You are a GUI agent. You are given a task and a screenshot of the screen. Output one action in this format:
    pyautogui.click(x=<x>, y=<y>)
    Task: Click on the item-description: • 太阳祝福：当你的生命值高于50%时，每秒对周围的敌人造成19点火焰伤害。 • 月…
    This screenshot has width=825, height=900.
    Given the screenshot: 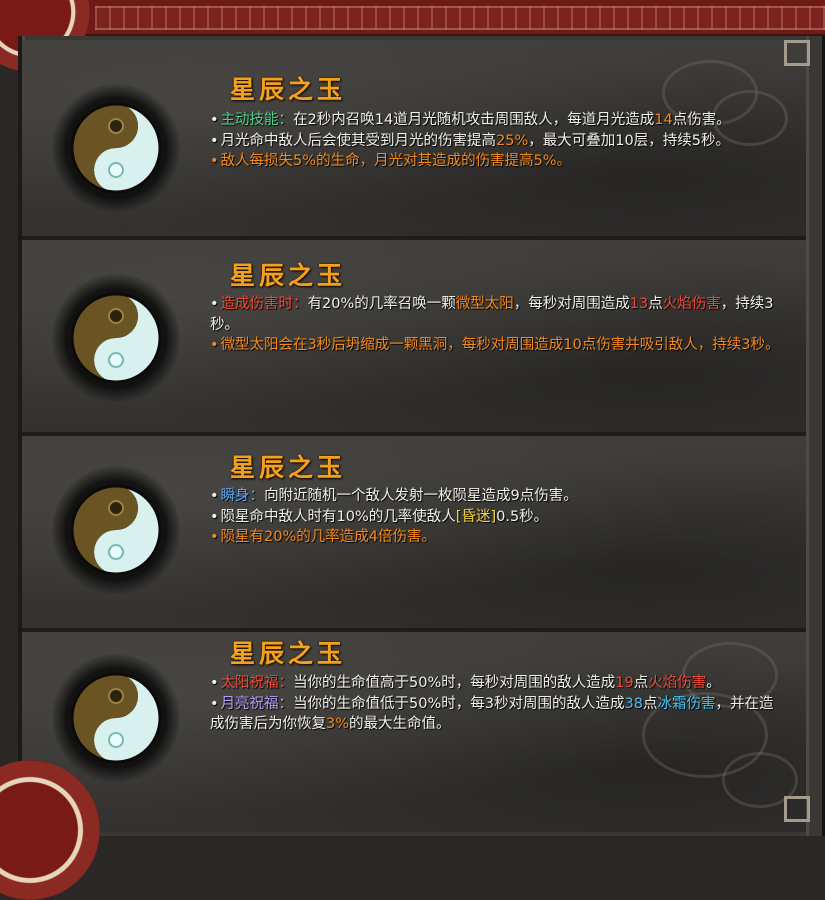 What is the action you would take?
    pyautogui.click(x=497, y=704)
    